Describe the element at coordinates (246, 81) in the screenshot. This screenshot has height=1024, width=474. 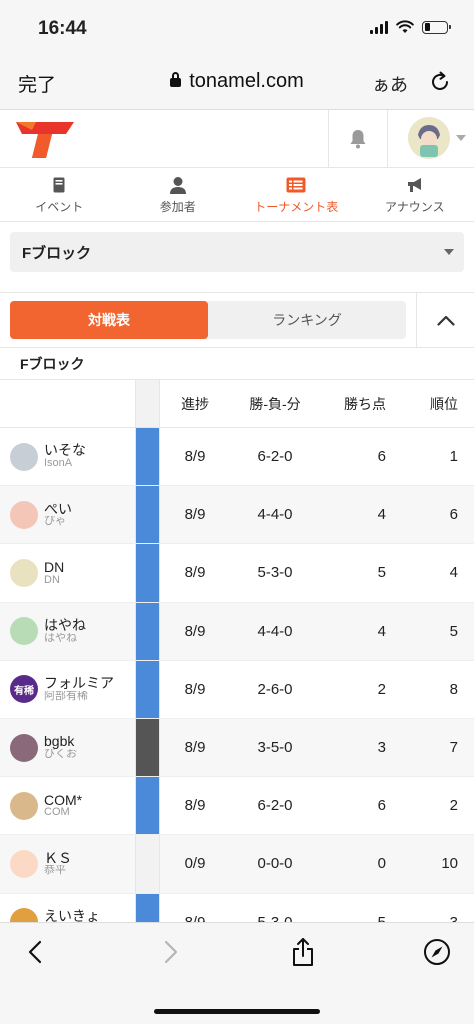
I see `url-text: tonamel.com` at that location.